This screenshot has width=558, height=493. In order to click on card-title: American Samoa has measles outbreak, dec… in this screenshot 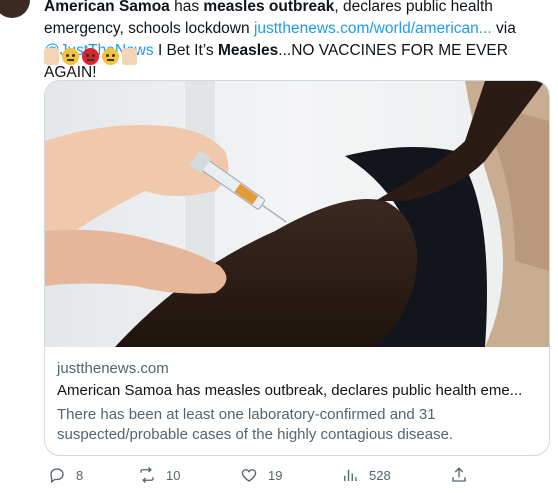, I will do `click(299, 391)`.